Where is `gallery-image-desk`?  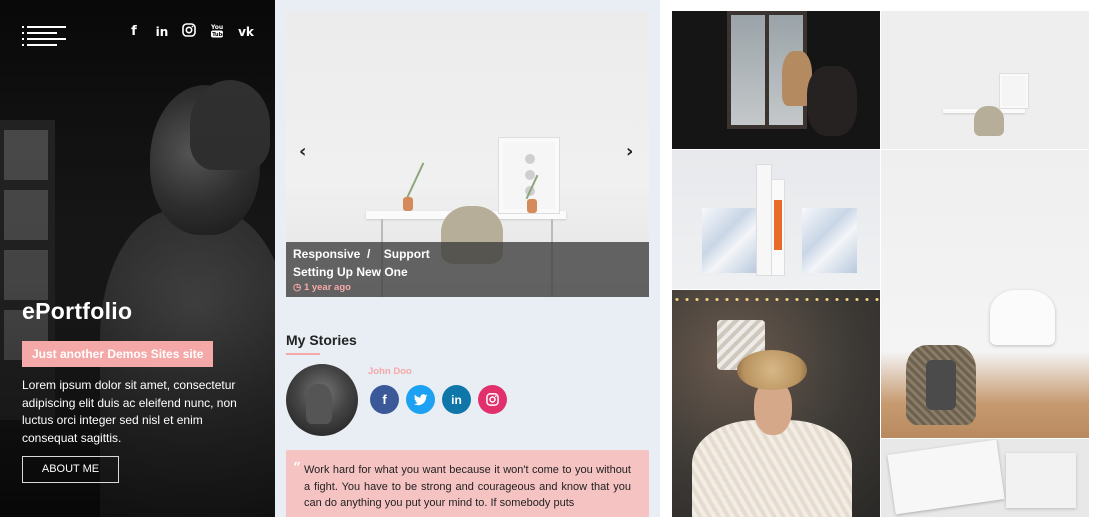 gallery-image-desk is located at coordinates (985, 80).